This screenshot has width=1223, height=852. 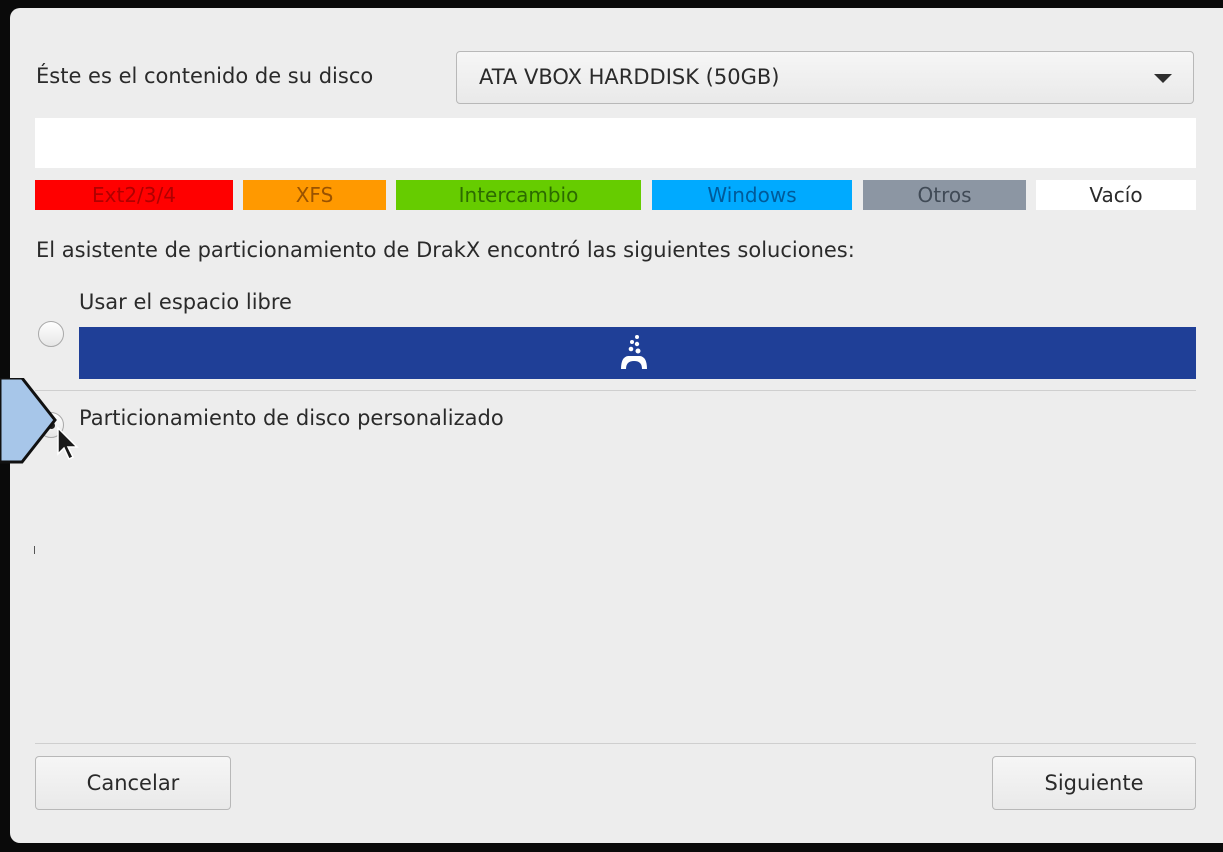 I want to click on legend-empty: Vacío, so click(x=1116, y=195).